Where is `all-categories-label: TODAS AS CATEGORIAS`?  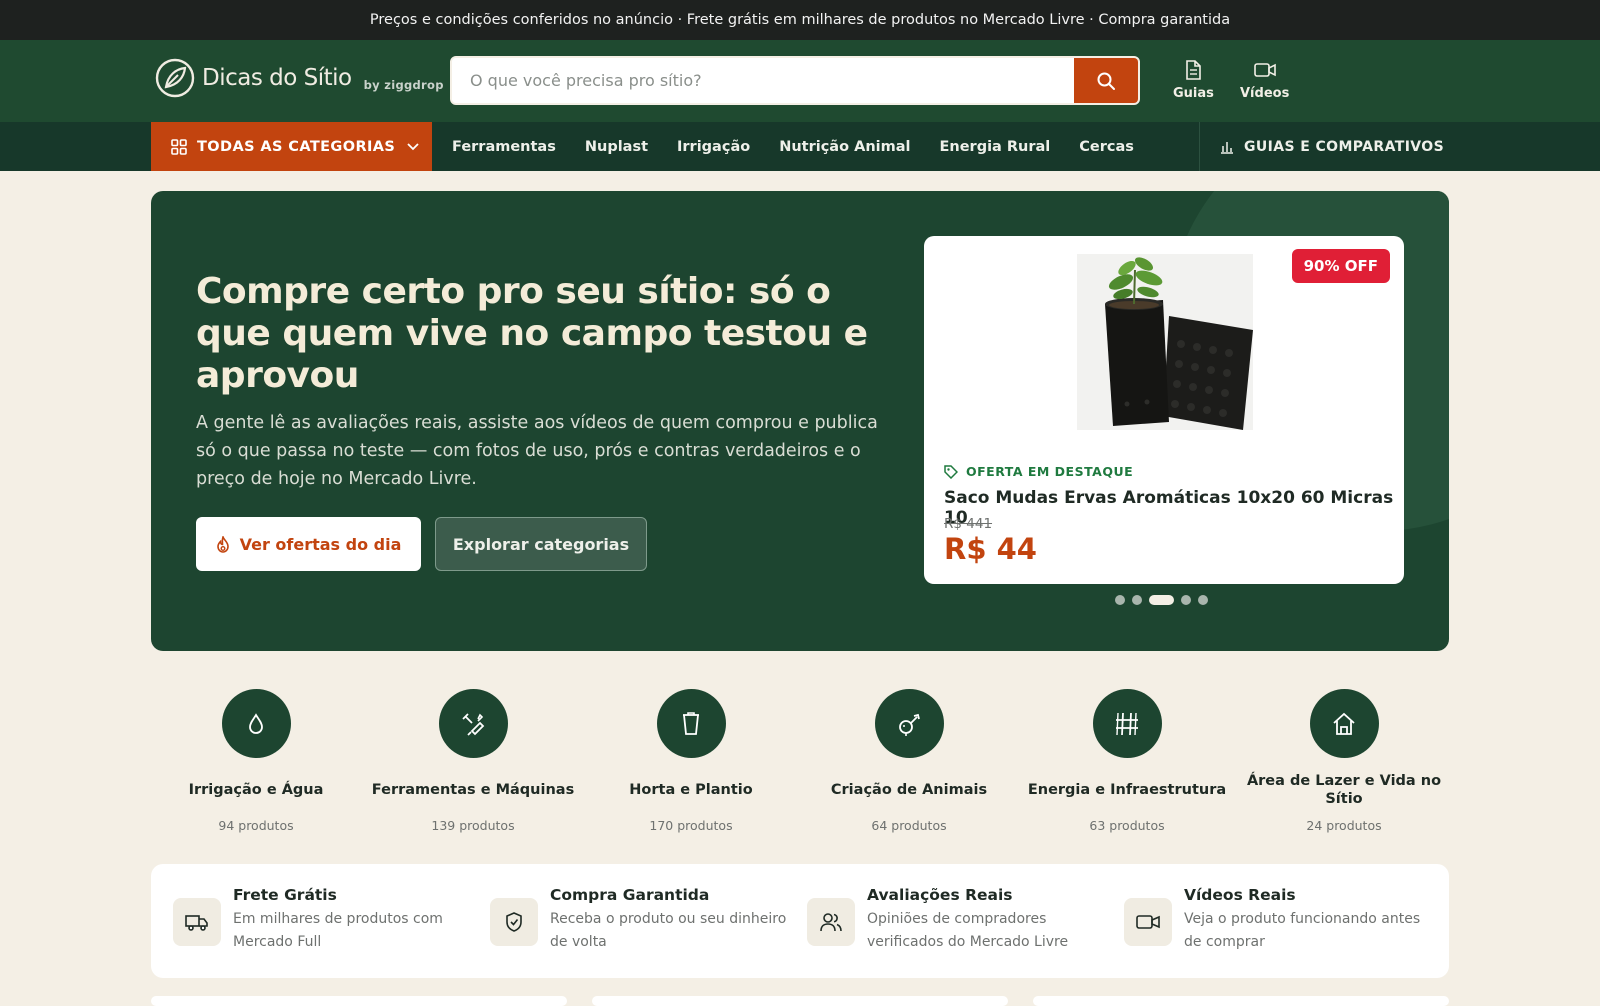
all-categories-label: TODAS AS CATEGORIAS is located at coordinates (296, 146).